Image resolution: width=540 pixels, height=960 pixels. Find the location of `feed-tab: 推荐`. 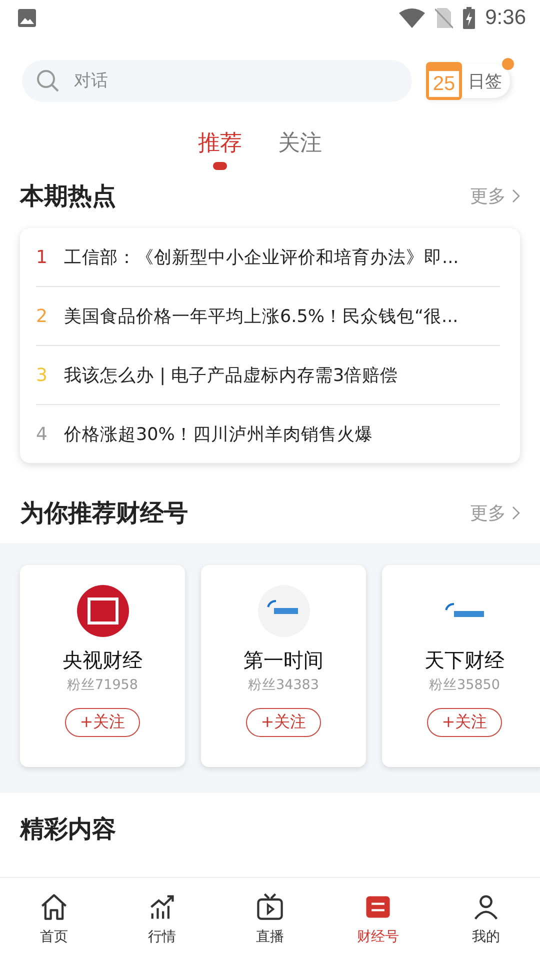

feed-tab: 推荐 is located at coordinates (220, 149).